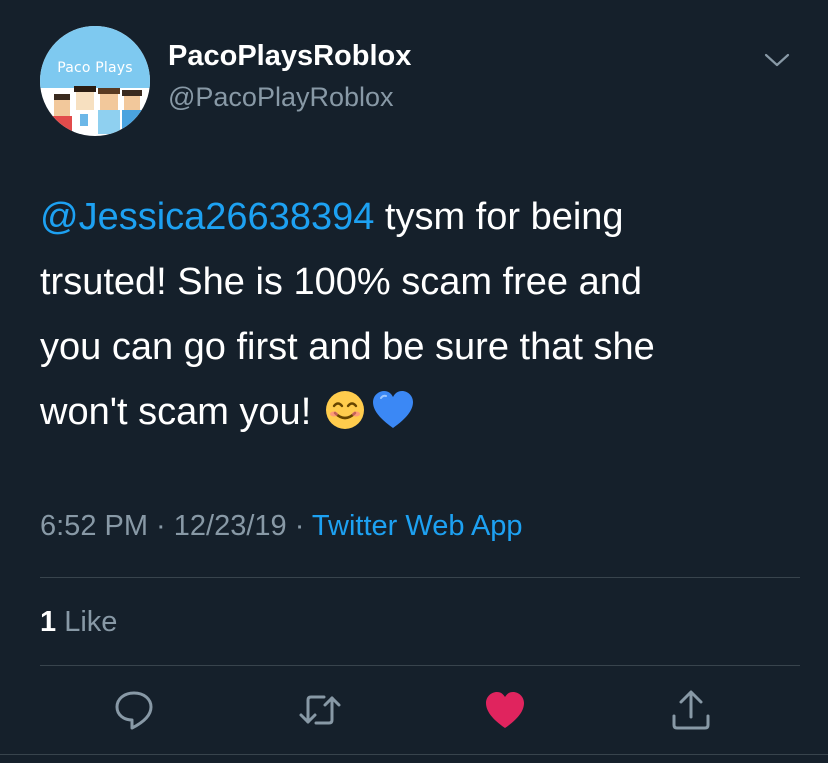 The image size is (828, 763). Describe the element at coordinates (691, 710) in the screenshot. I see `share-icon` at that location.